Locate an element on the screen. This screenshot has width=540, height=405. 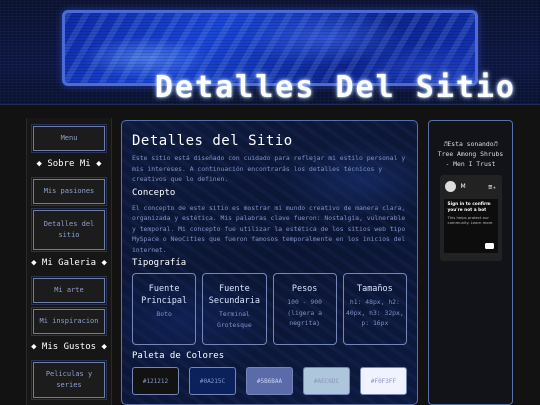
channel-letter: M is located at coordinates (463, 186).